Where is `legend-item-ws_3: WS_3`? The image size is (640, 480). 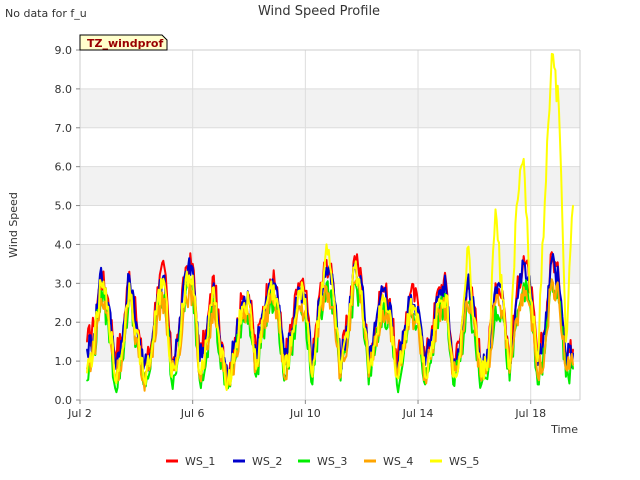 legend-item-ws_3: WS_3 is located at coordinates (322, 461).